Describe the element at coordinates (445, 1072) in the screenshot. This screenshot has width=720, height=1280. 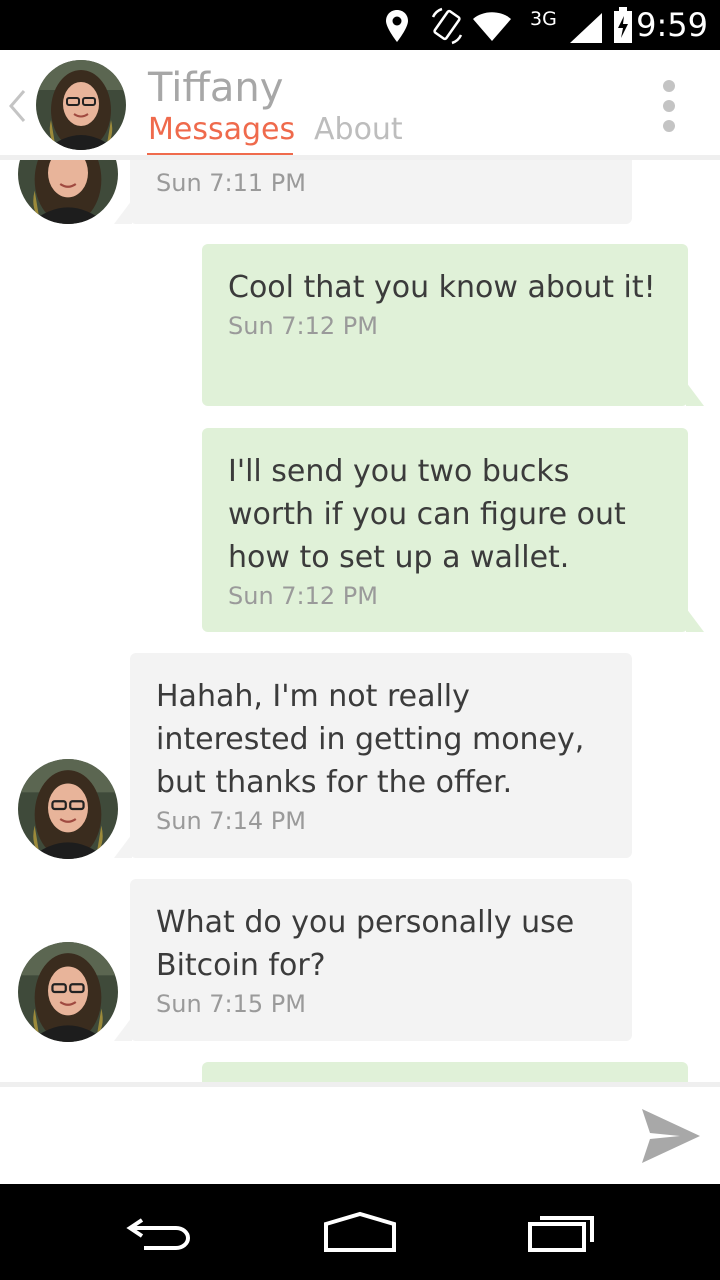
I see `message-bubble-outgoing` at that location.